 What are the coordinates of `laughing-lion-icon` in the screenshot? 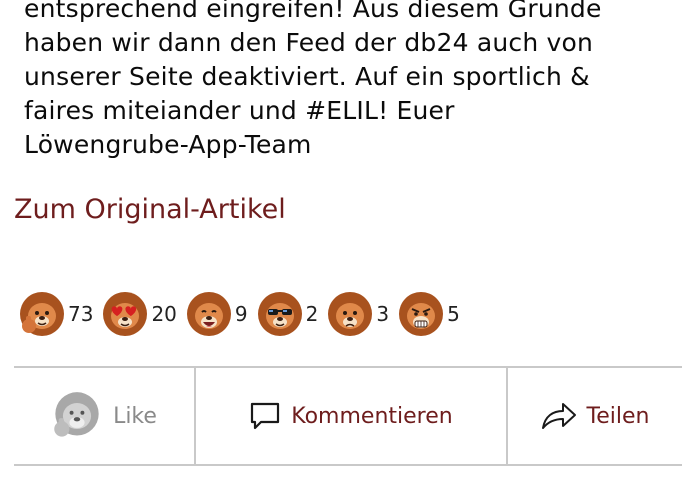 It's located at (208, 314).